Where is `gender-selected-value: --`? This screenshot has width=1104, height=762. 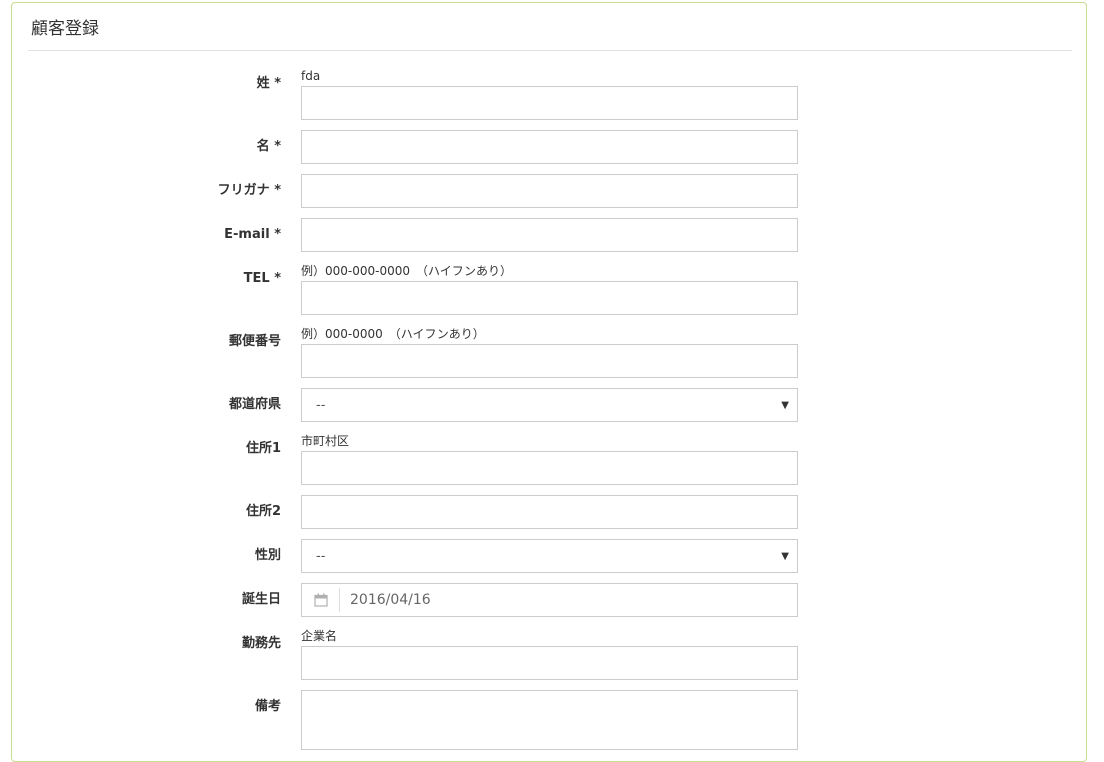 gender-selected-value: -- is located at coordinates (321, 556).